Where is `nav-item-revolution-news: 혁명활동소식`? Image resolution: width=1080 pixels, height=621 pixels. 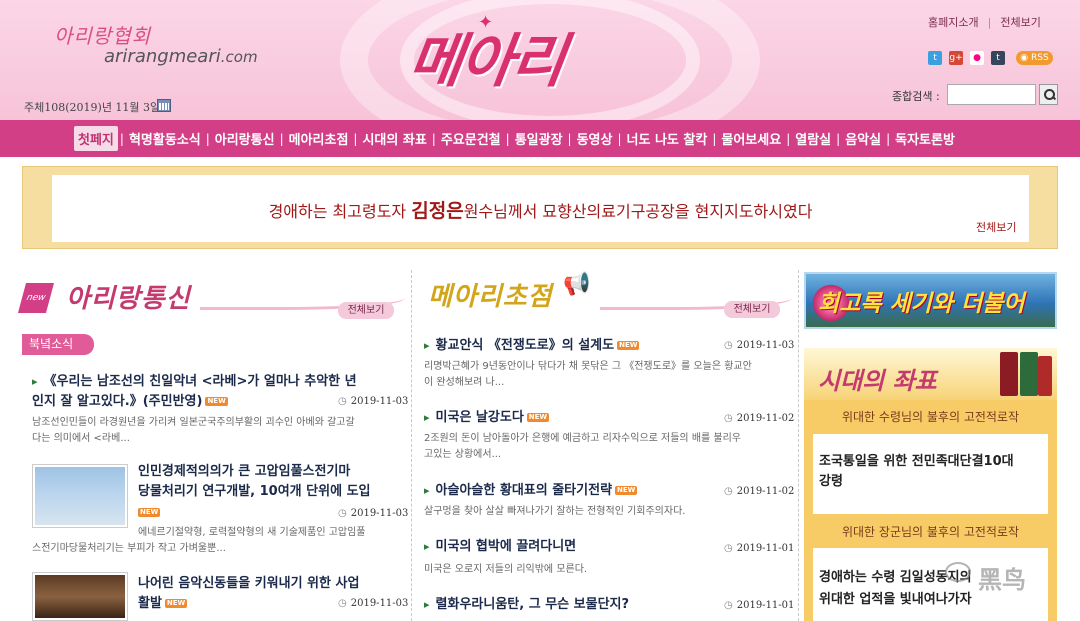 nav-item-revolution-news: 혁명활동소식 is located at coordinates (165, 138).